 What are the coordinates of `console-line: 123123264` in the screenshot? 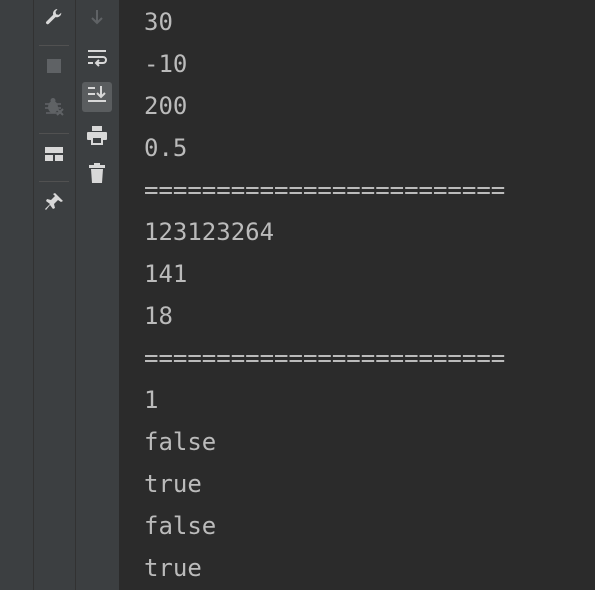 It's located at (209, 232).